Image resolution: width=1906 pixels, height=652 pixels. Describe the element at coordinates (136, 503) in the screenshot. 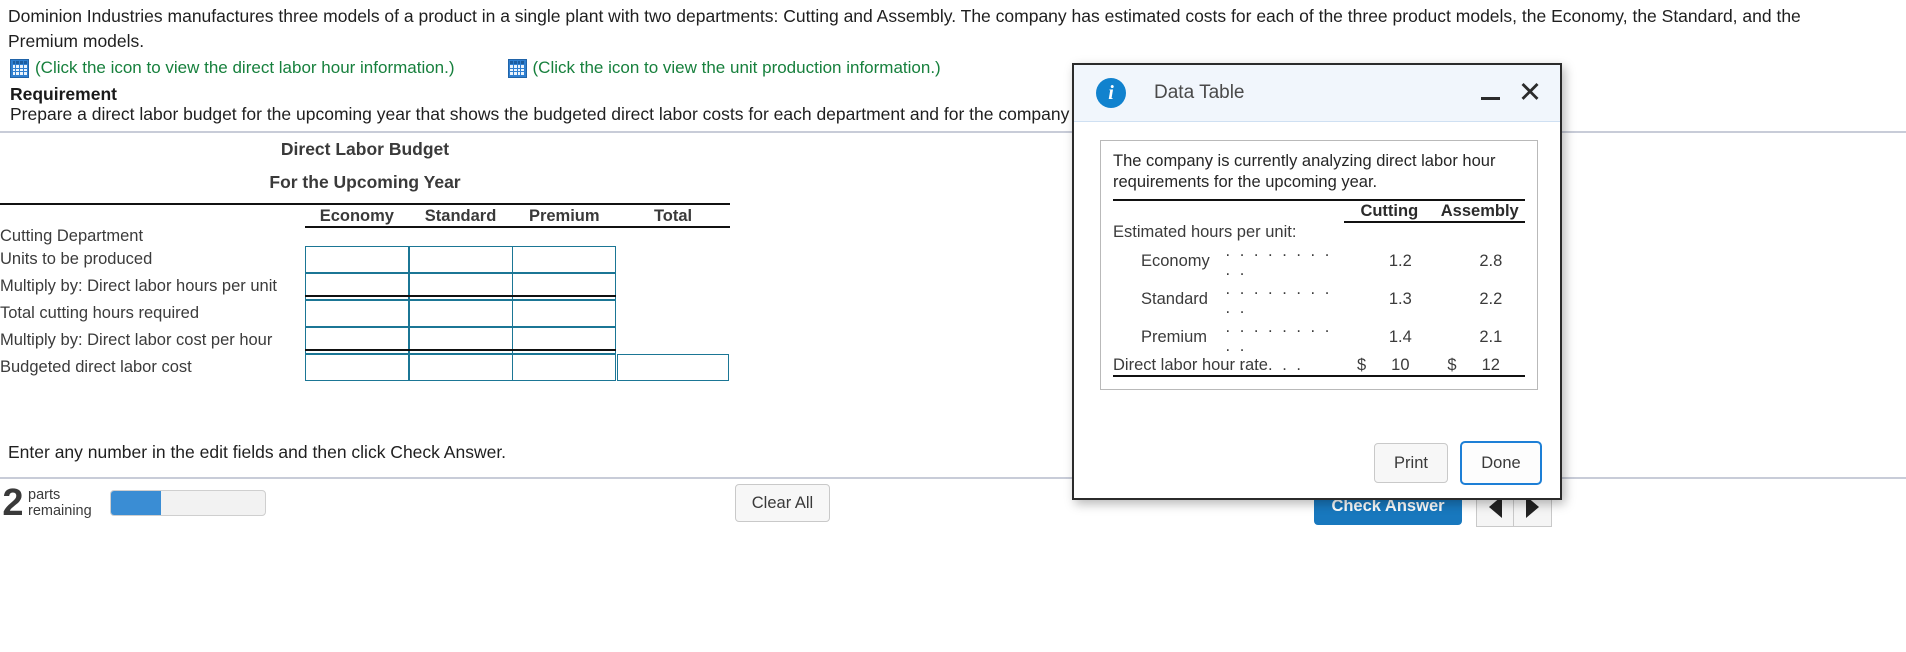

I see `progress-bar-fill` at that location.